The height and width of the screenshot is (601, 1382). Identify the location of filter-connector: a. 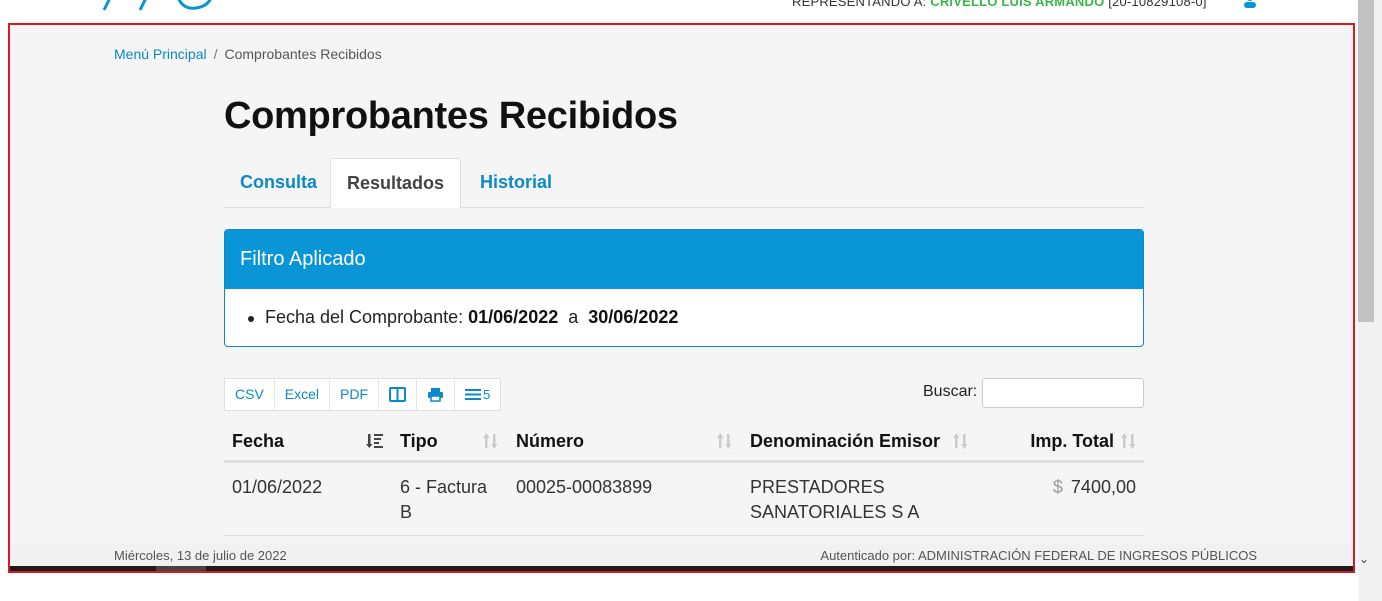
(573, 317).